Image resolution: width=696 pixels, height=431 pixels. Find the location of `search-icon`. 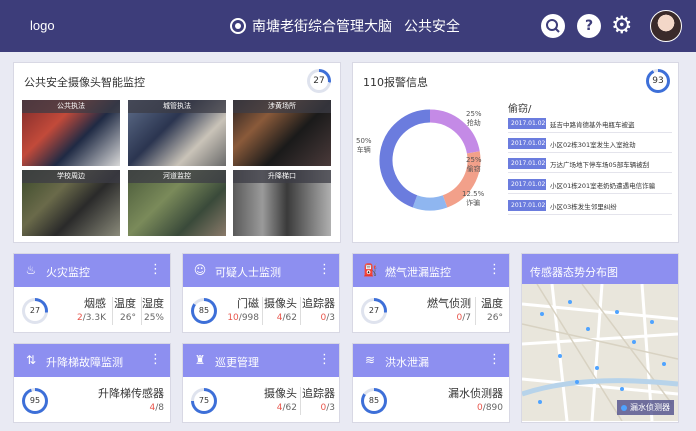

search-icon is located at coordinates (553, 26).